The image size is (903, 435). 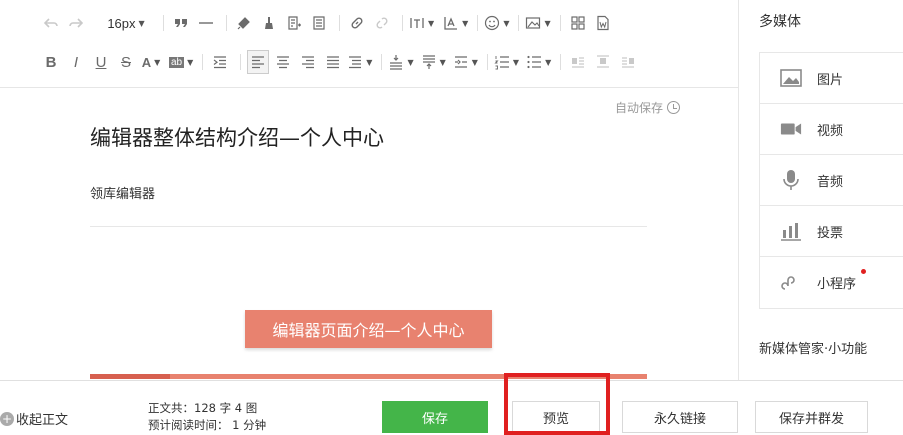 What do you see at coordinates (578, 23) in the screenshot?
I see `layout-icon` at bounding box center [578, 23].